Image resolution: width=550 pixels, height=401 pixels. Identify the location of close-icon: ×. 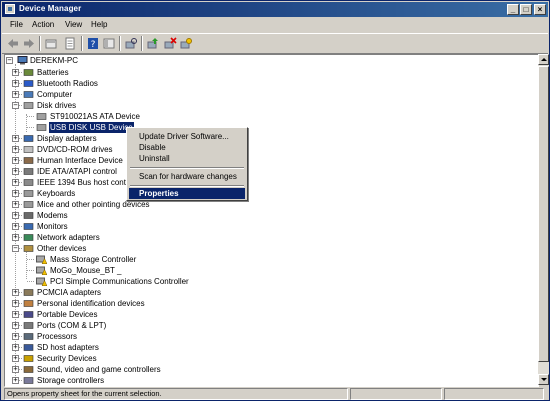
(540, 9).